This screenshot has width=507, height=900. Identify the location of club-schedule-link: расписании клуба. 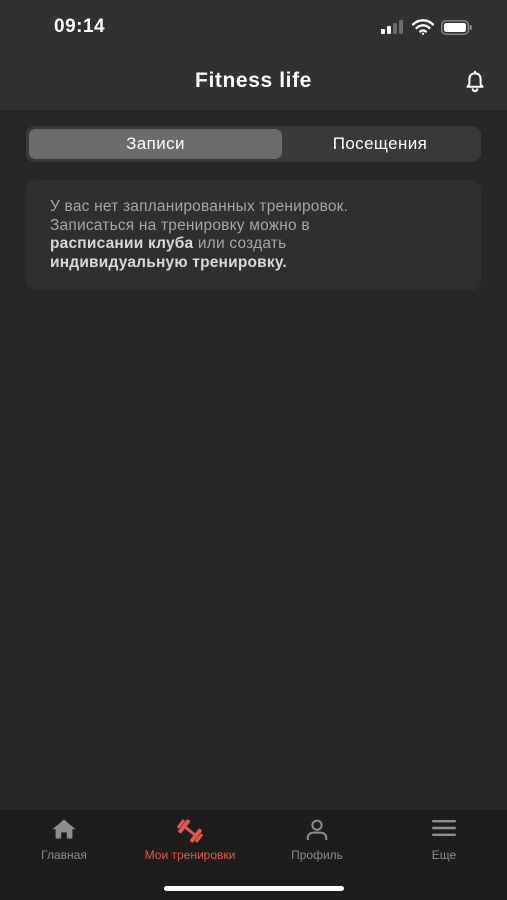
(121, 243).